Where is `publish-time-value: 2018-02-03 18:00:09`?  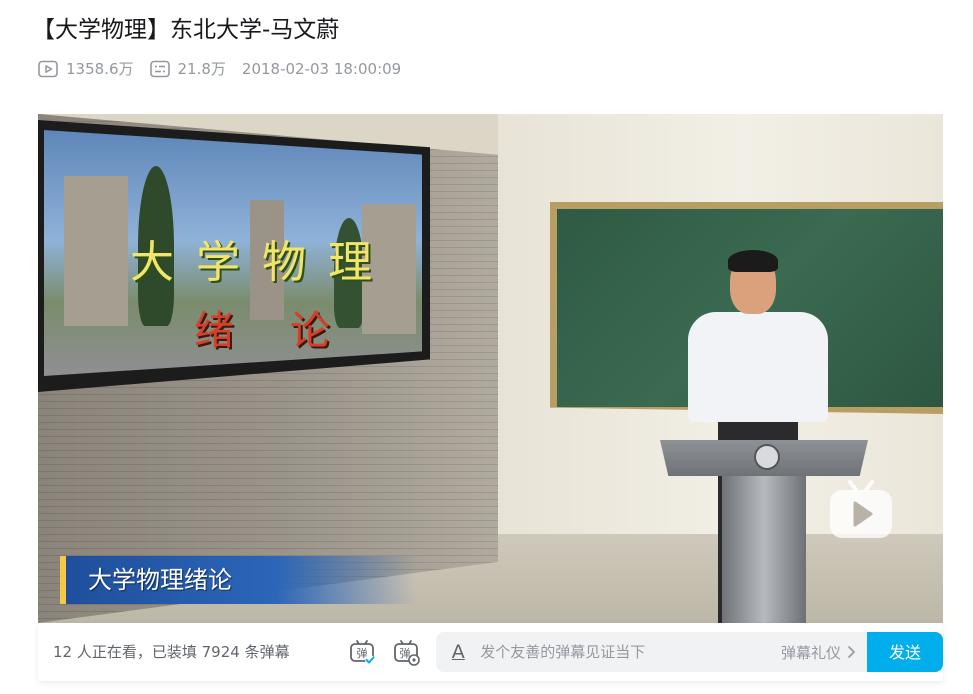 publish-time-value: 2018-02-03 18:00:09 is located at coordinates (321, 69).